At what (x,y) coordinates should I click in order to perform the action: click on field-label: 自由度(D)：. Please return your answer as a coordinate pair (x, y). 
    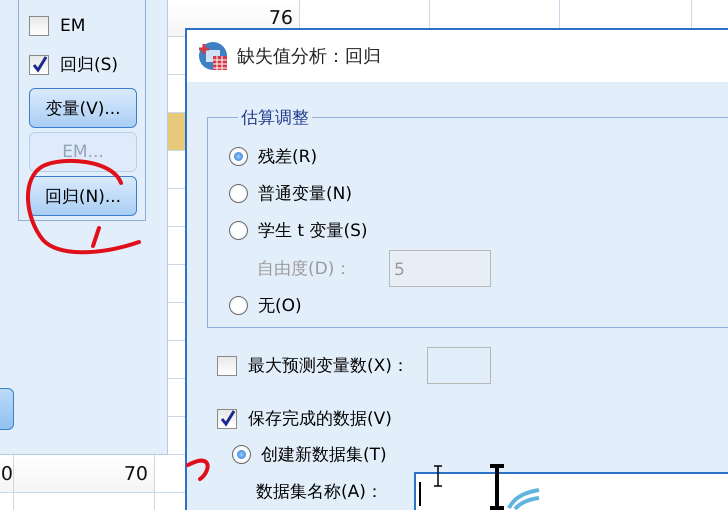
    Looking at the image, I should click on (304, 269).